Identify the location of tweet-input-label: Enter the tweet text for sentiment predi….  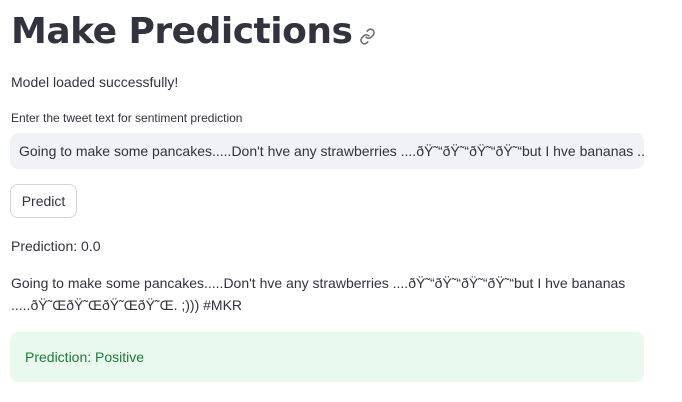
(127, 118).